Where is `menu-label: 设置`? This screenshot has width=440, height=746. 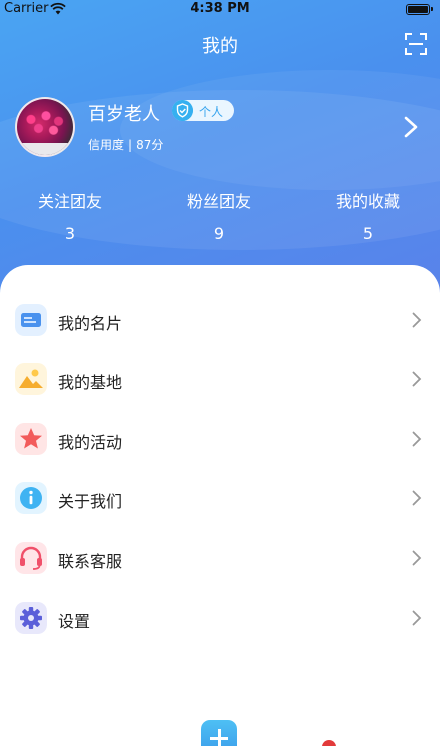 menu-label: 设置 is located at coordinates (74, 621).